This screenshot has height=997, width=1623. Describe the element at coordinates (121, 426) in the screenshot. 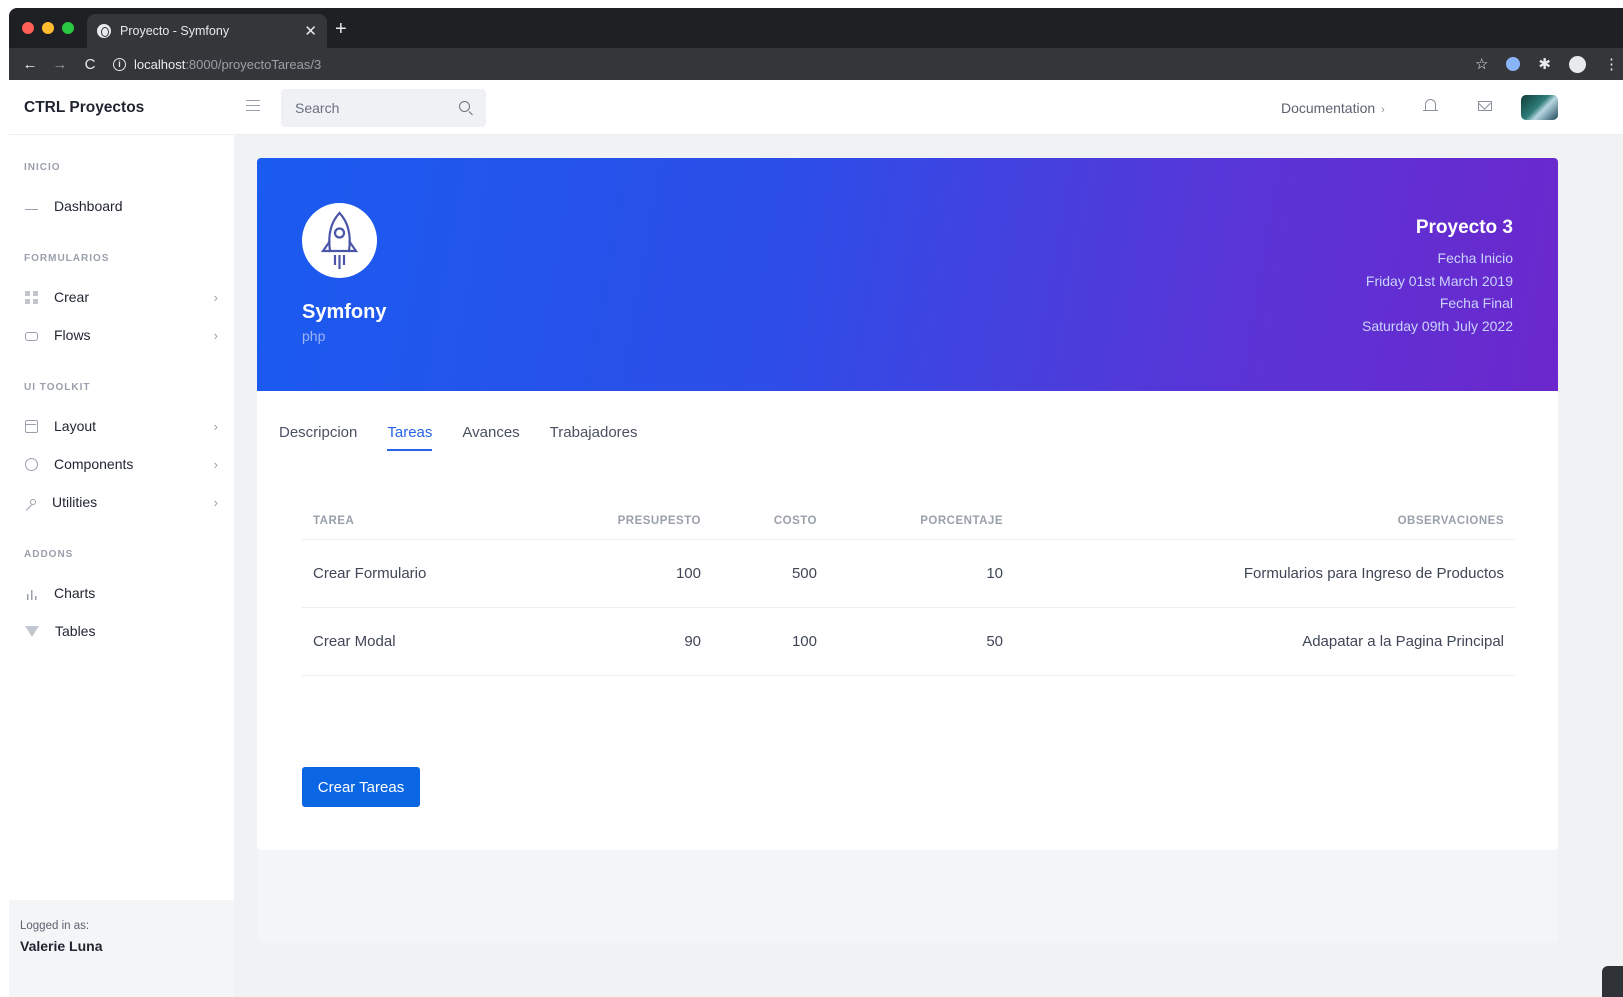

I see `sidebar-item-layout: Layout ›` at that location.